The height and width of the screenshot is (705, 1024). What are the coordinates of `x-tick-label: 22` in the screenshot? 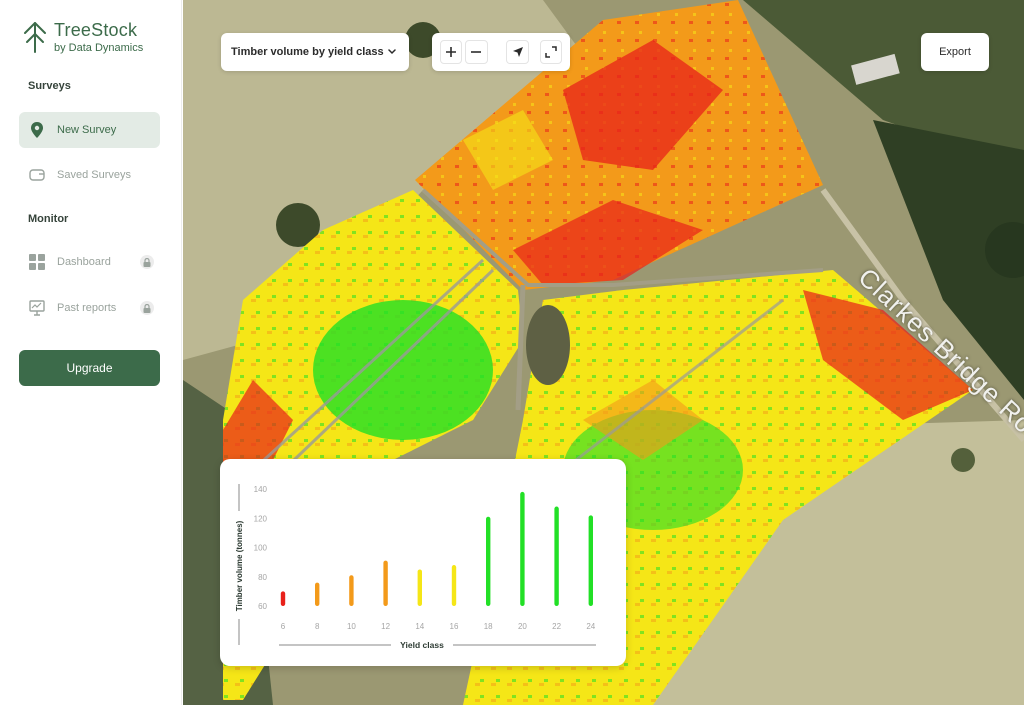 It's located at (556, 626).